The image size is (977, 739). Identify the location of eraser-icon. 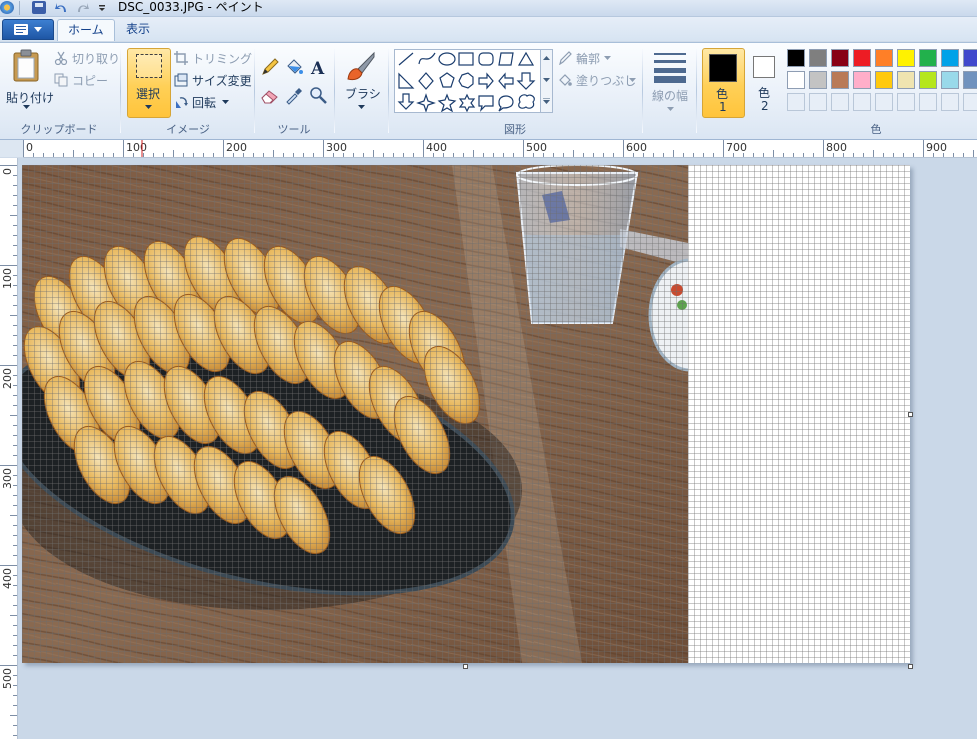
(269, 97).